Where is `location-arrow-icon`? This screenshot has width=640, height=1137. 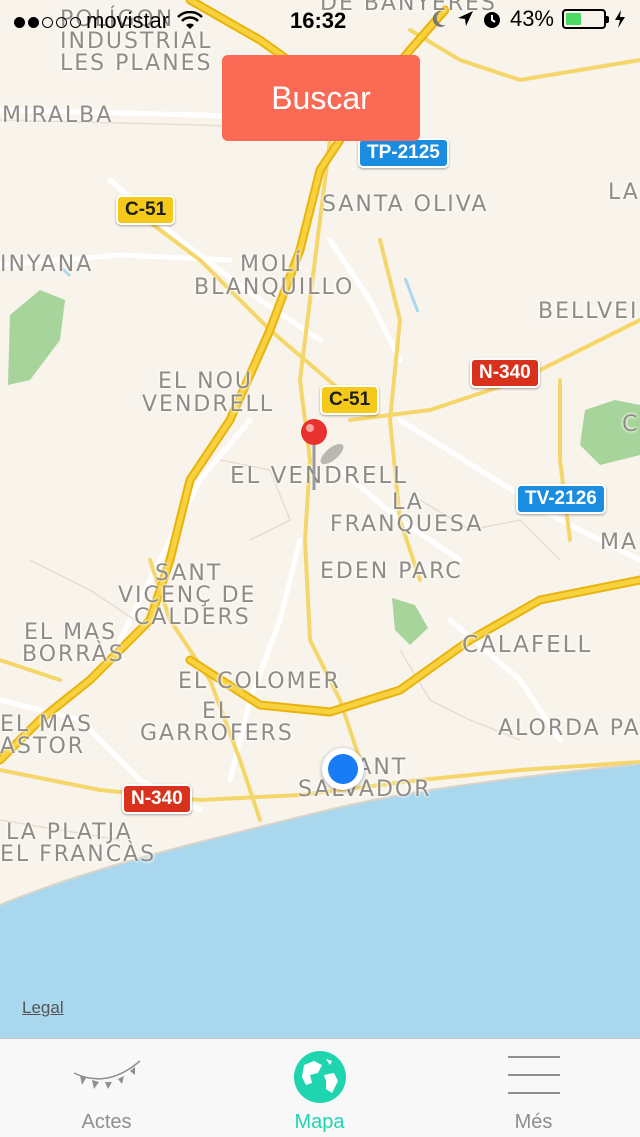
location-arrow-icon is located at coordinates (465, 18).